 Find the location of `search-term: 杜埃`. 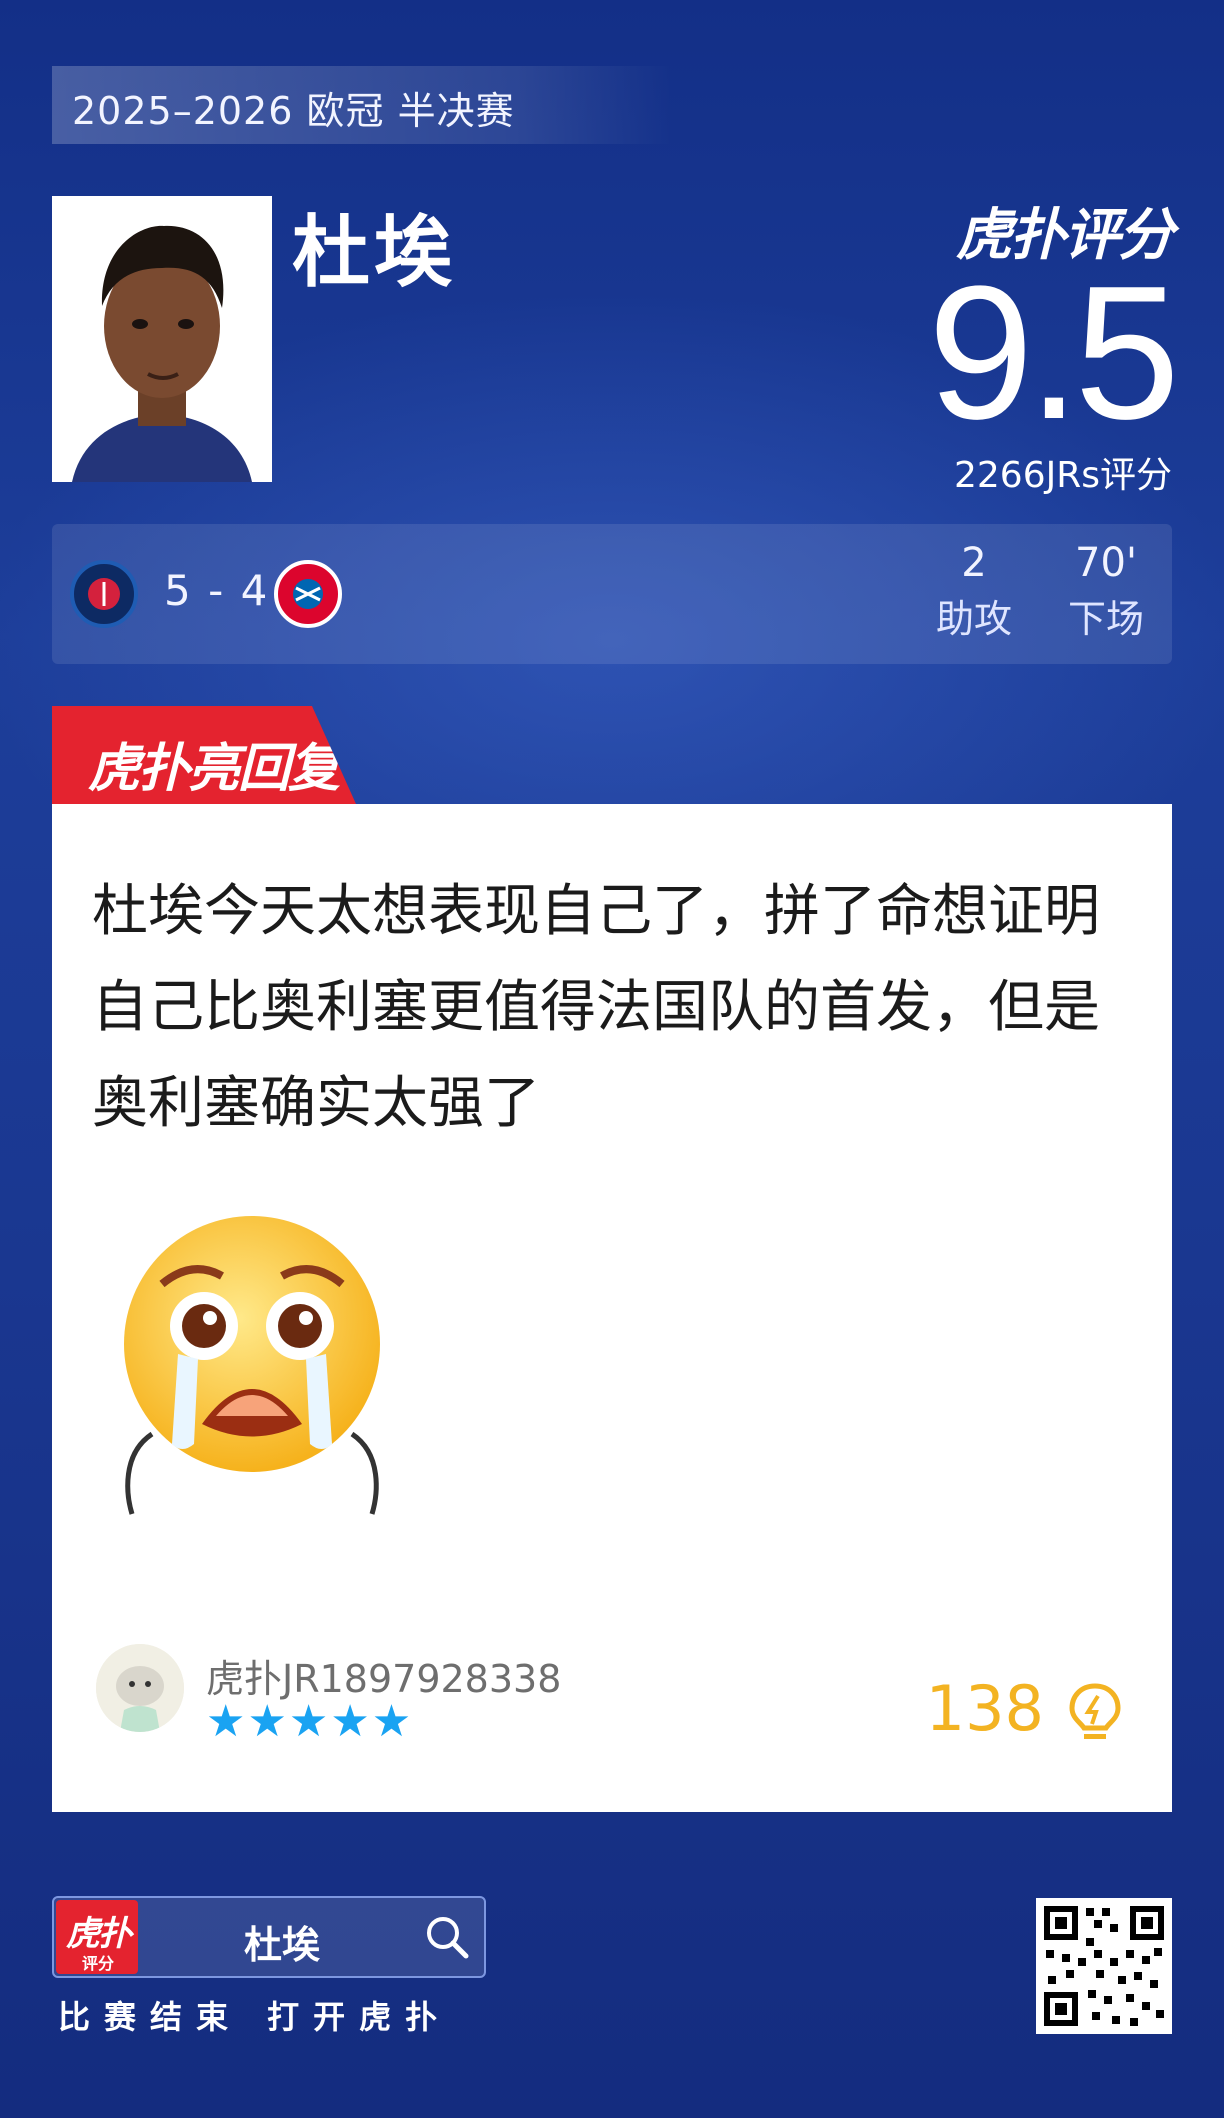

search-term: 杜埃 is located at coordinates (282, 1945).